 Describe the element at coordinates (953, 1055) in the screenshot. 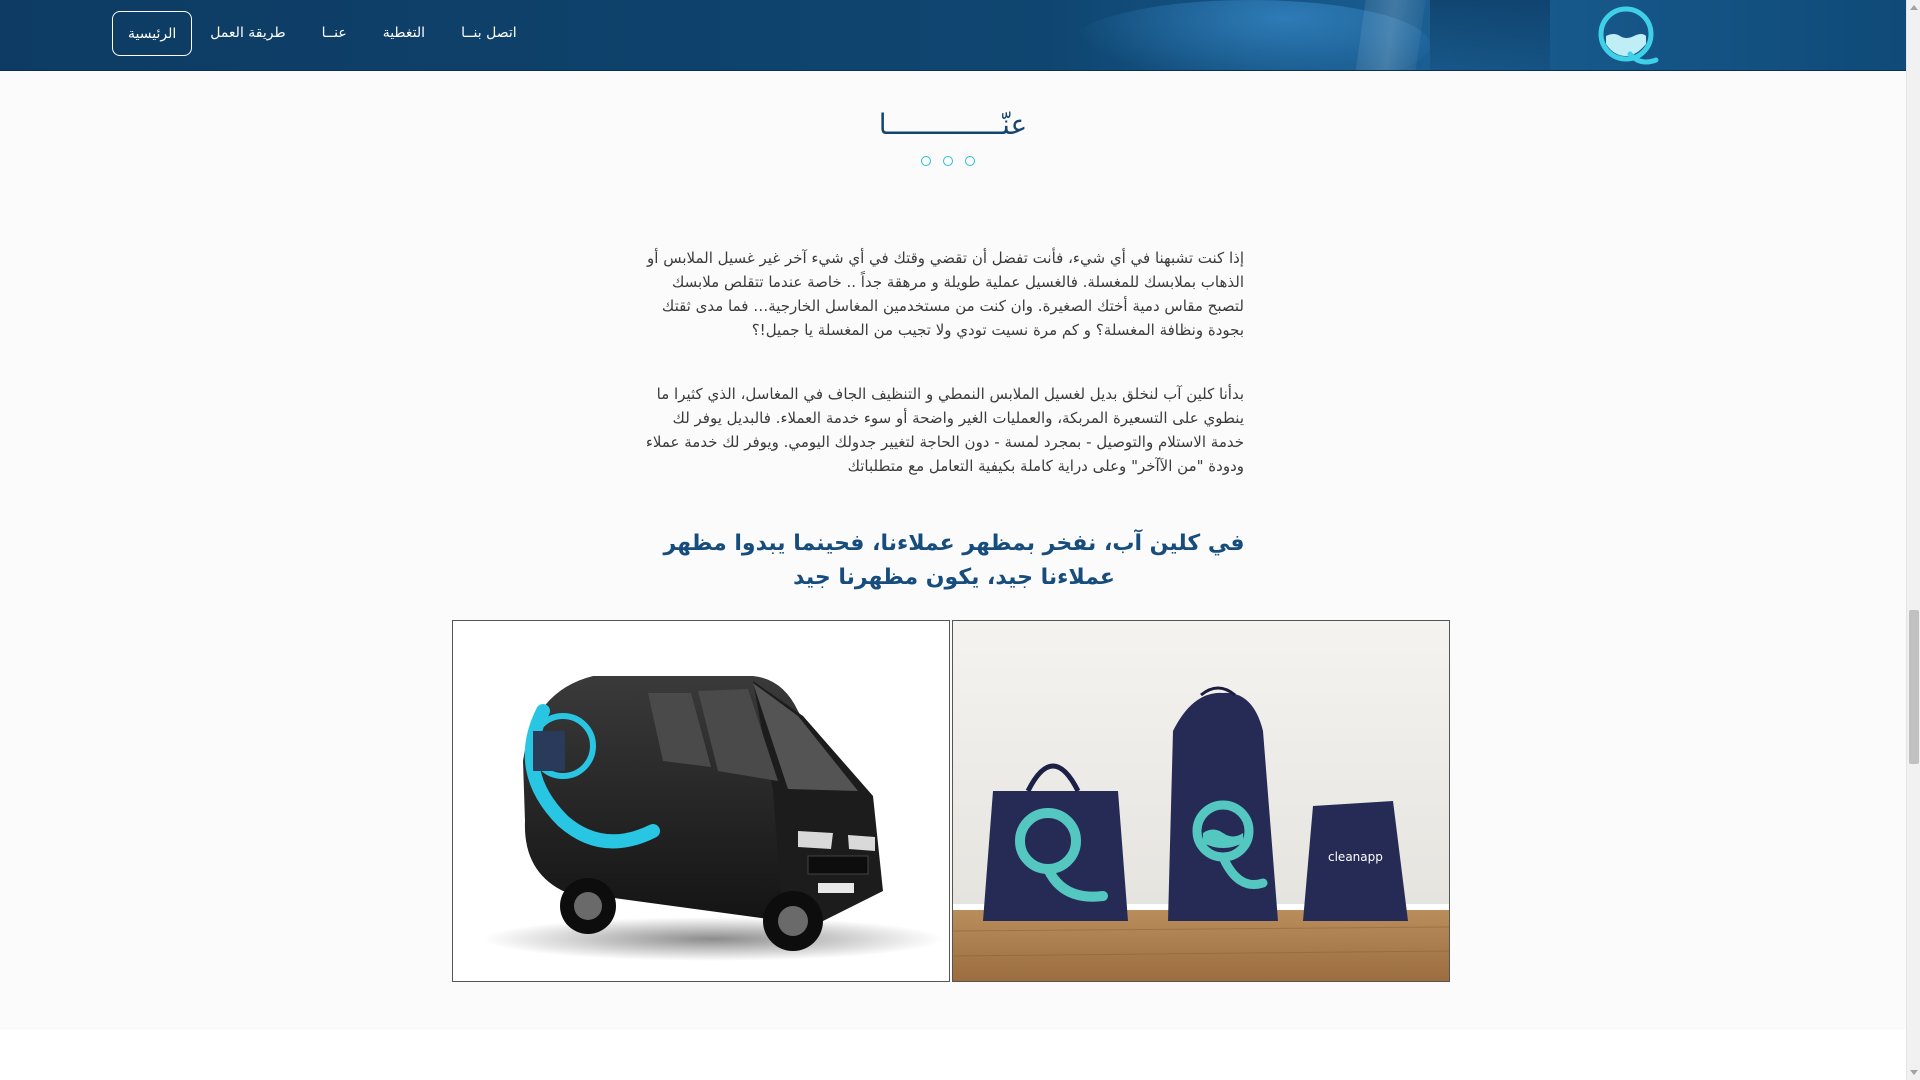

I see `next-section-band` at that location.